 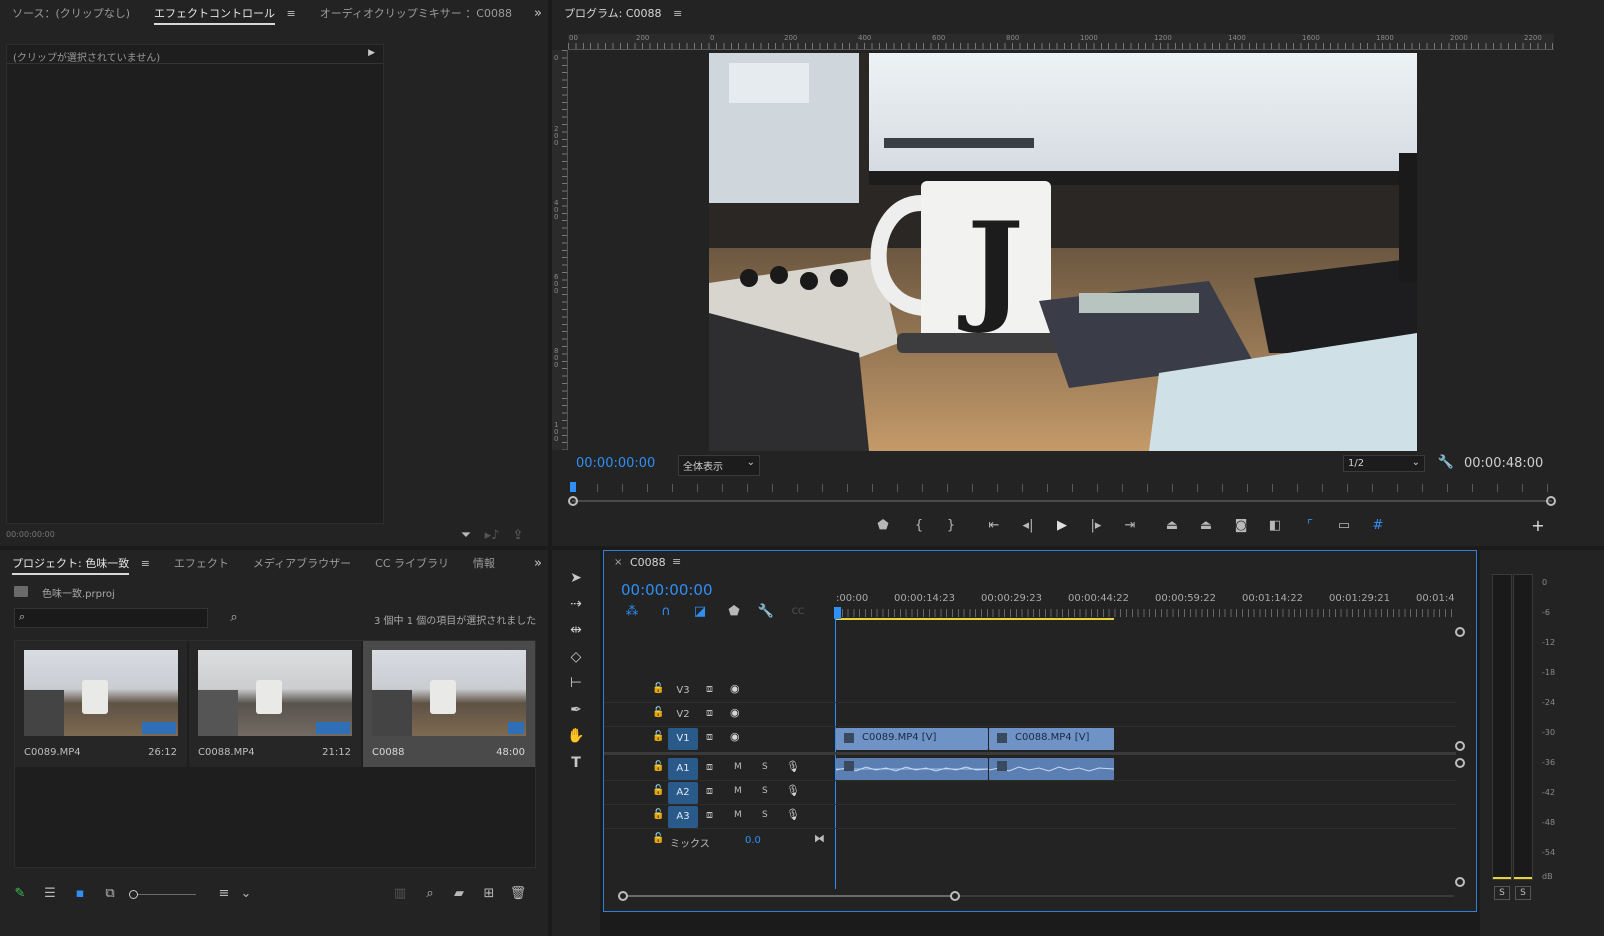 What do you see at coordinates (576, 736) in the screenshot?
I see `hand-tool-icon: ✋` at bounding box center [576, 736].